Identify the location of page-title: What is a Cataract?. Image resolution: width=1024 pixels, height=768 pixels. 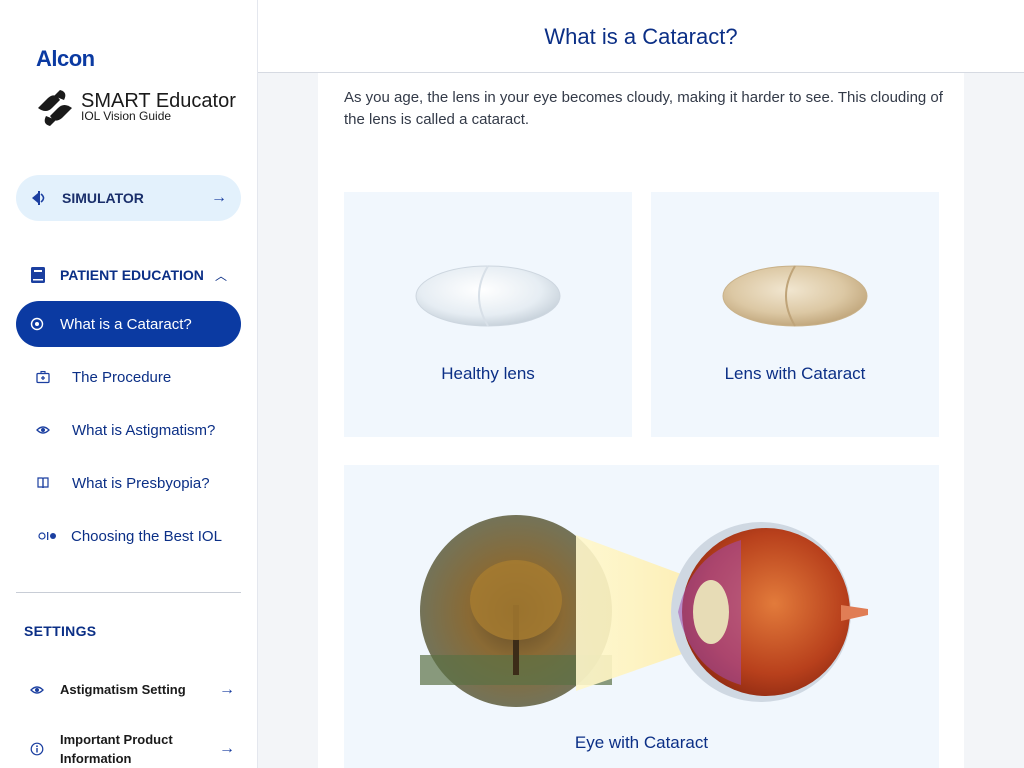
(641, 36).